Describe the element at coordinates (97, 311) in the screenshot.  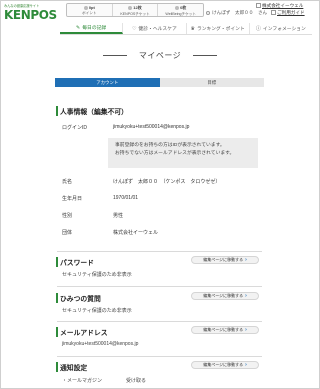
I see `secret-question-hidden-text: セキュリティ保護のため非表示` at that location.